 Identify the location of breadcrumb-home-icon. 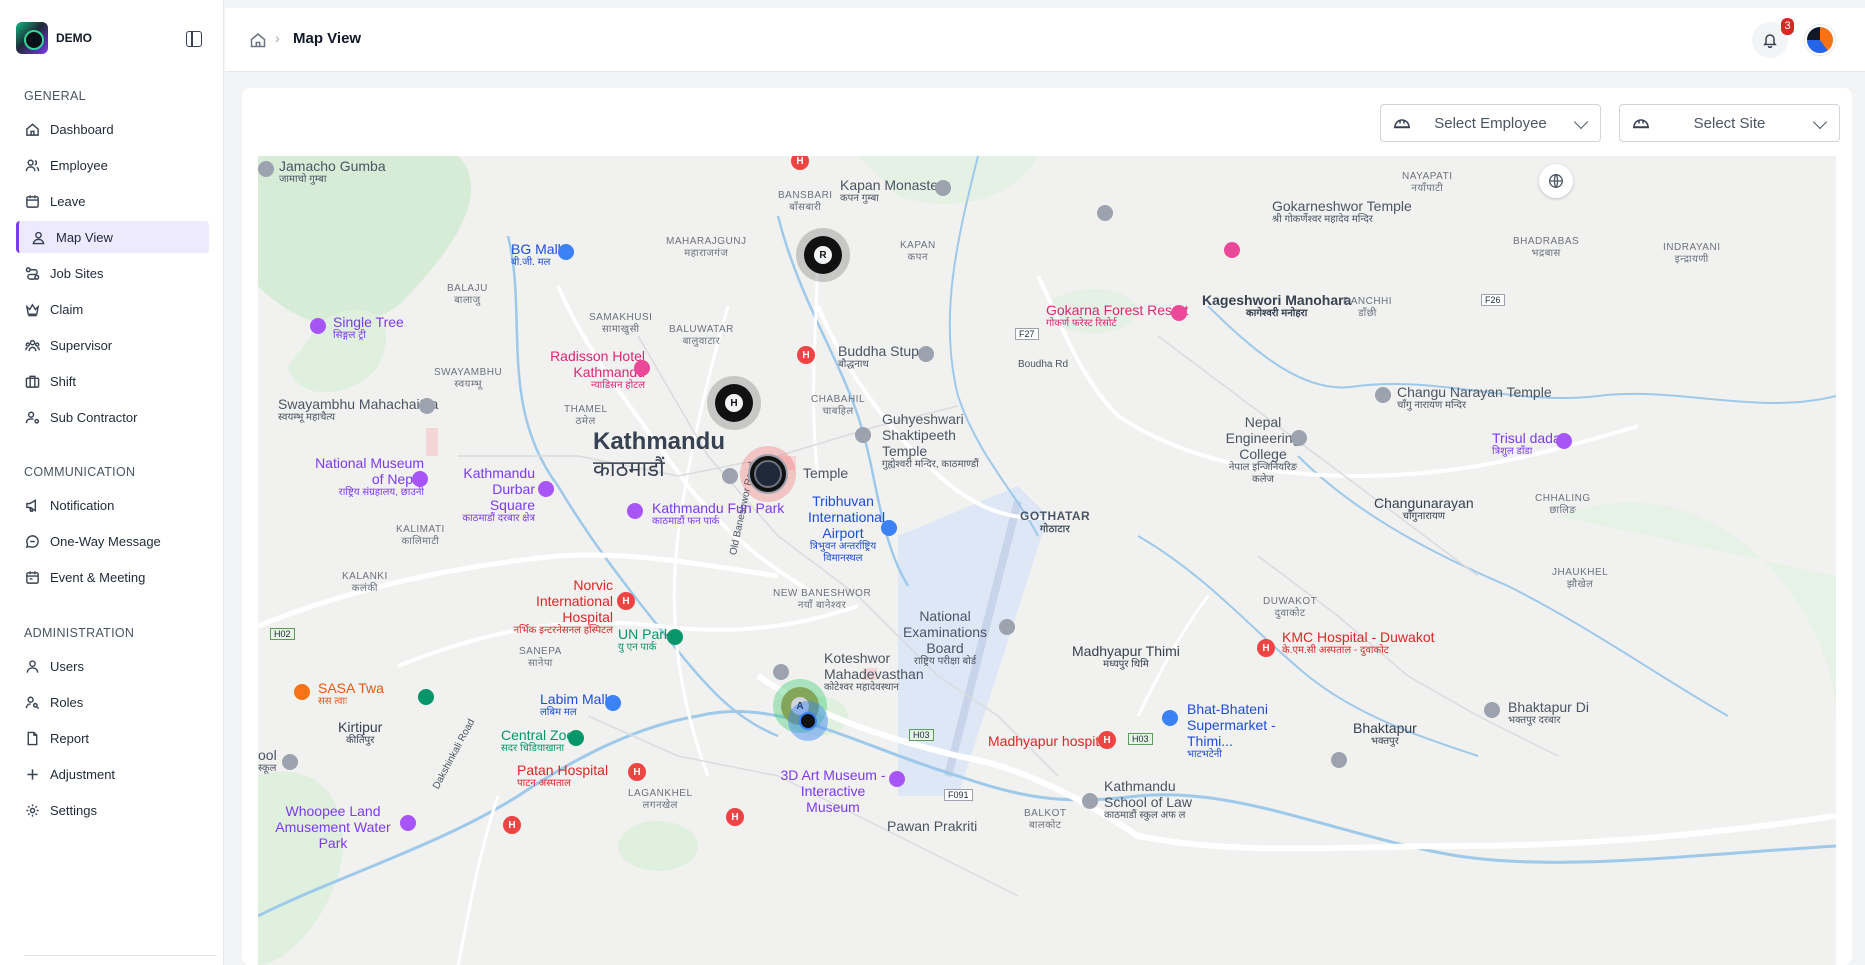
(258, 40).